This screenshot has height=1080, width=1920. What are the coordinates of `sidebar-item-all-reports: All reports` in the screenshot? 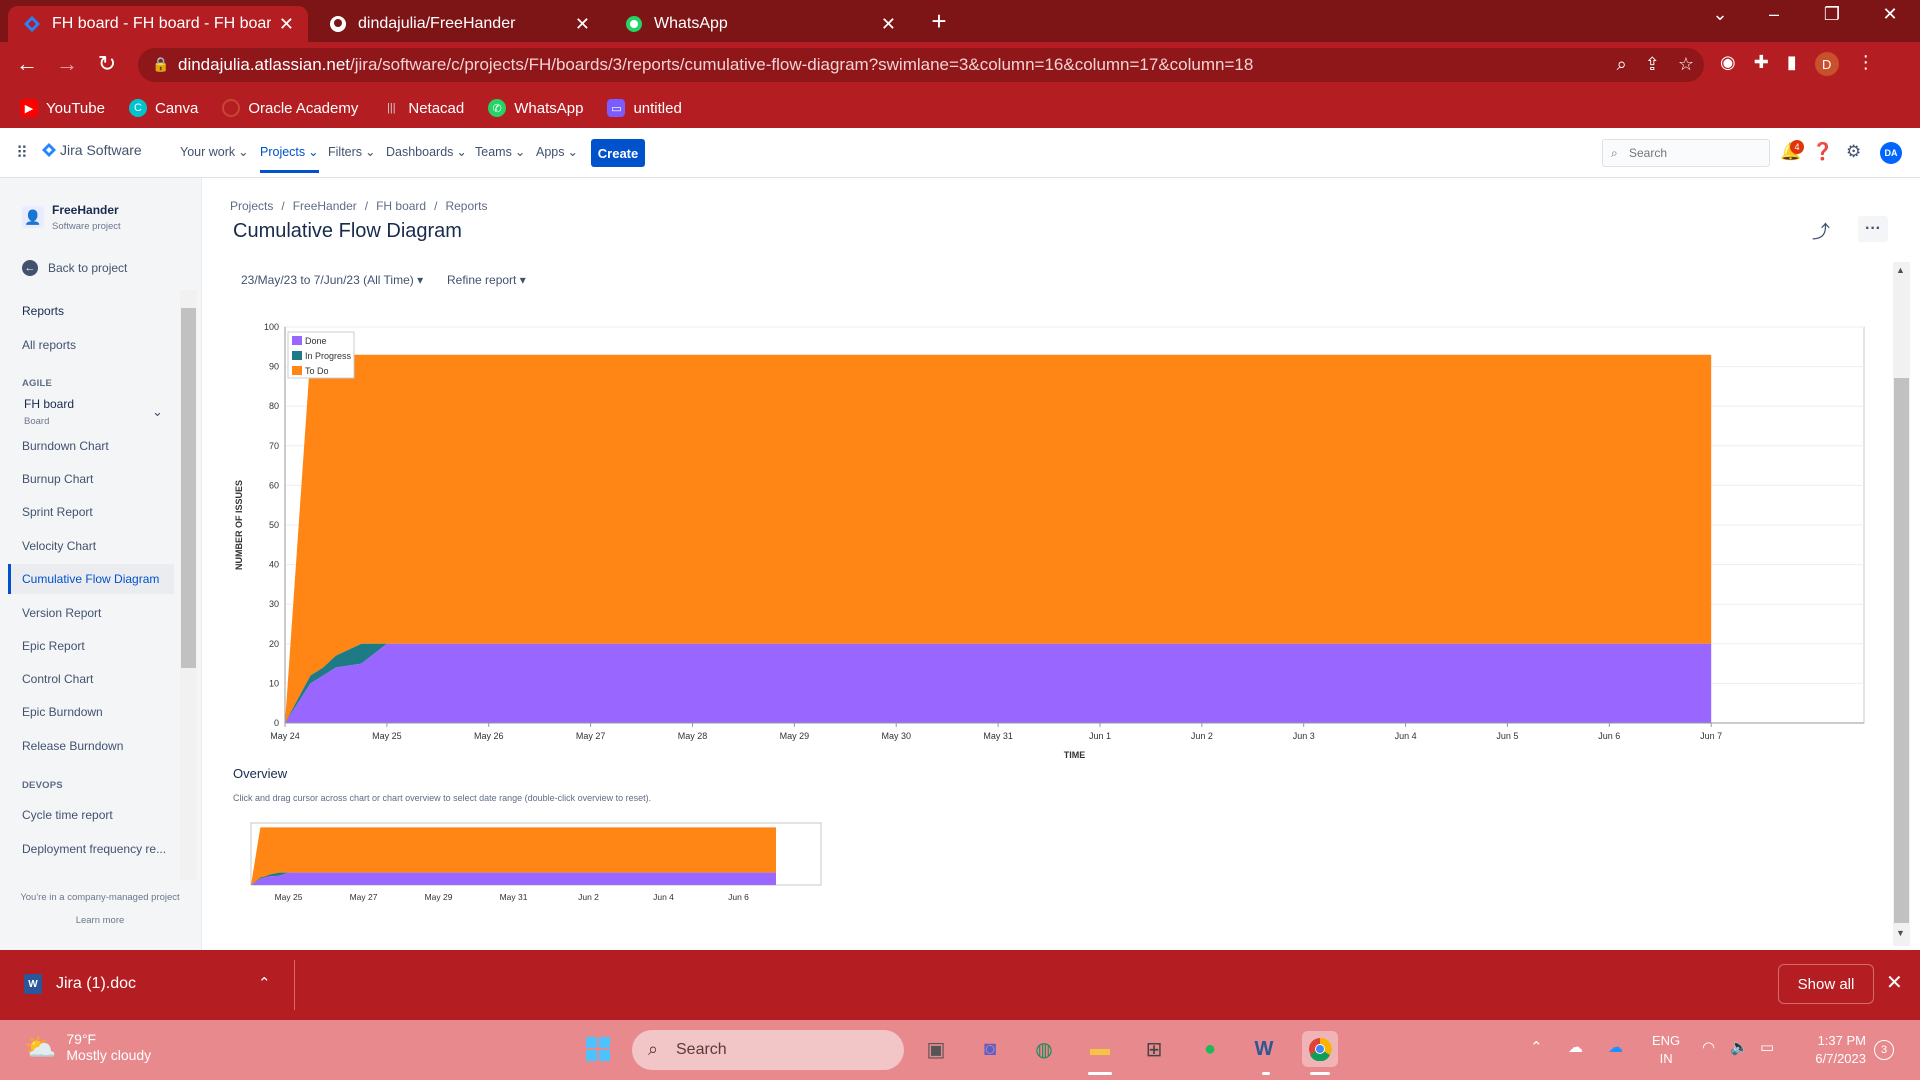 It's located at (49, 345).